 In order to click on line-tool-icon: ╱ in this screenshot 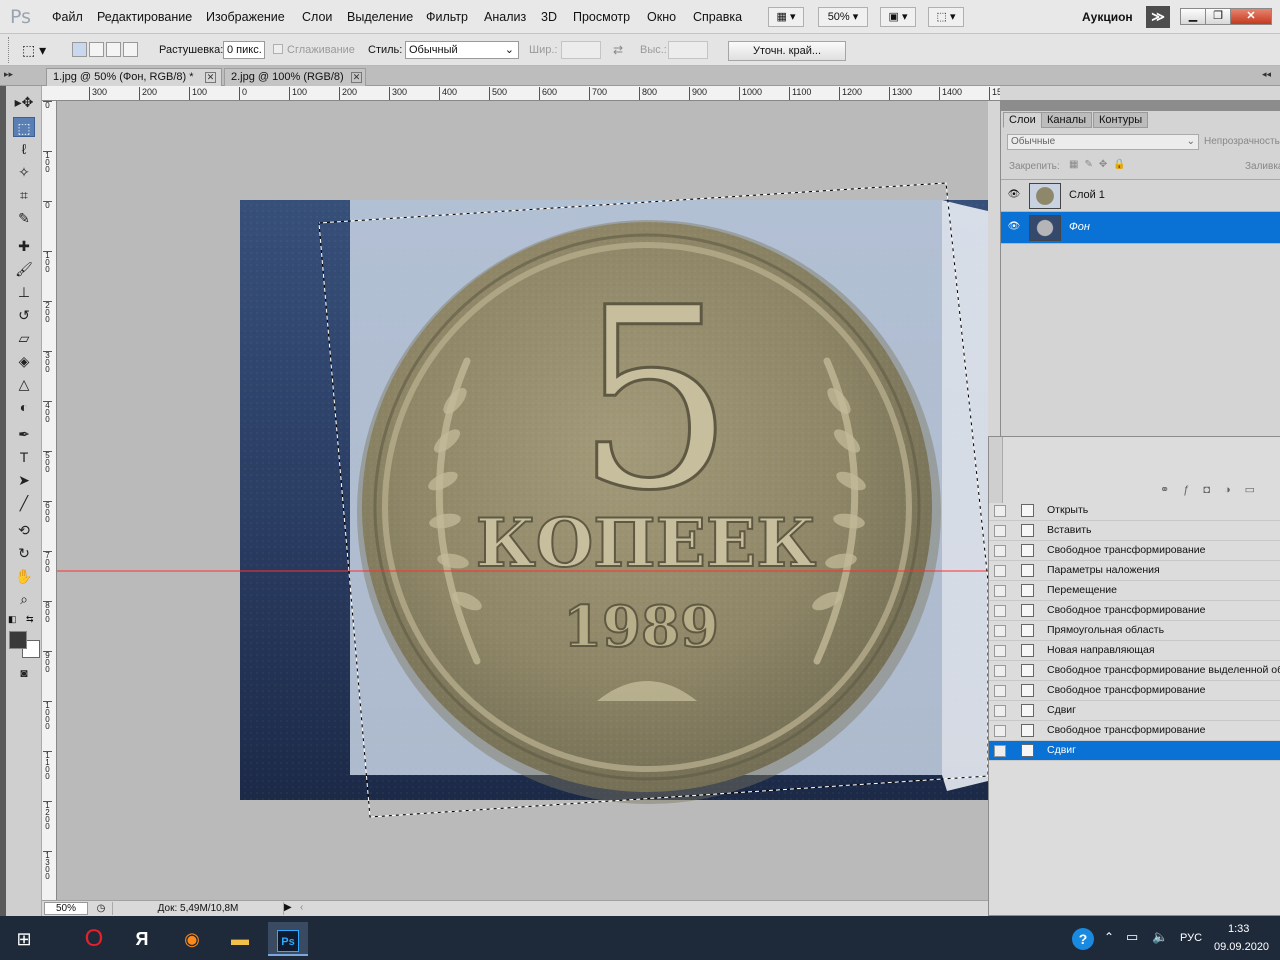, I will do `click(24, 503)`.